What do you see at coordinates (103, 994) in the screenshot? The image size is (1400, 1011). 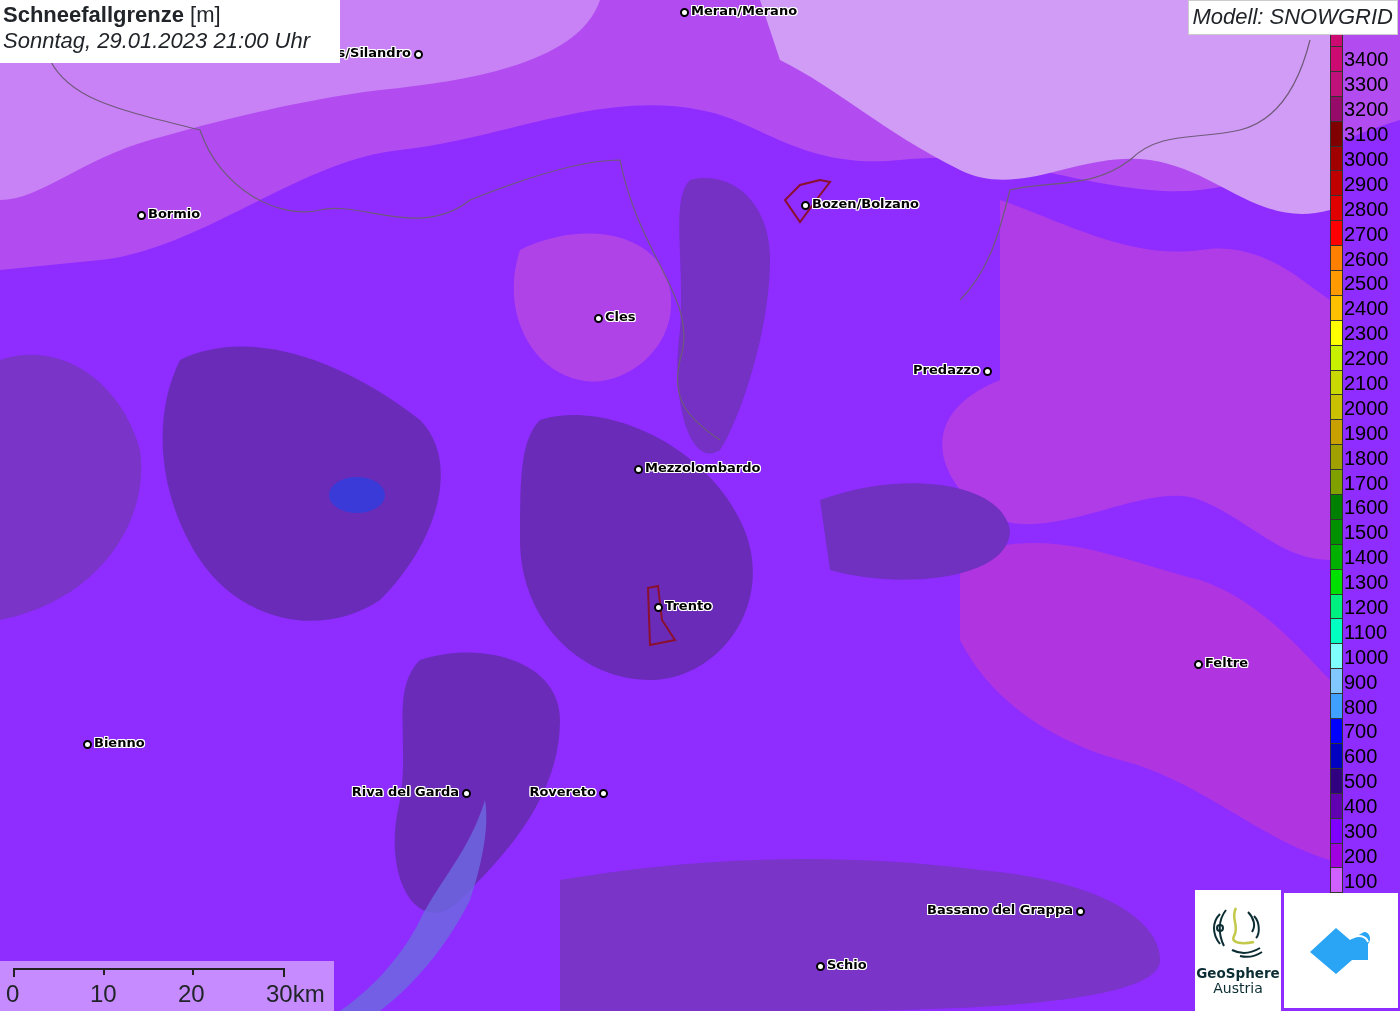 I see `scale-label: 10` at bounding box center [103, 994].